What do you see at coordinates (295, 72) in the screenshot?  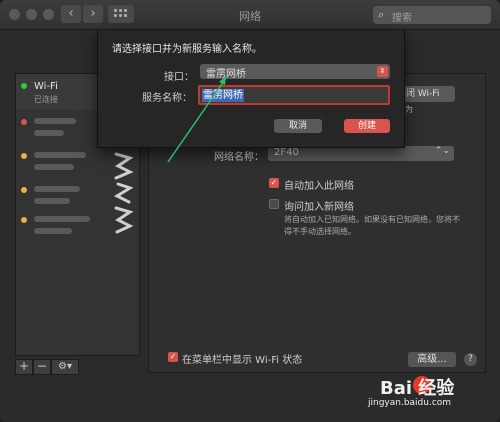 I see `interface-popup: 雷雳网桥 ⇕` at bounding box center [295, 72].